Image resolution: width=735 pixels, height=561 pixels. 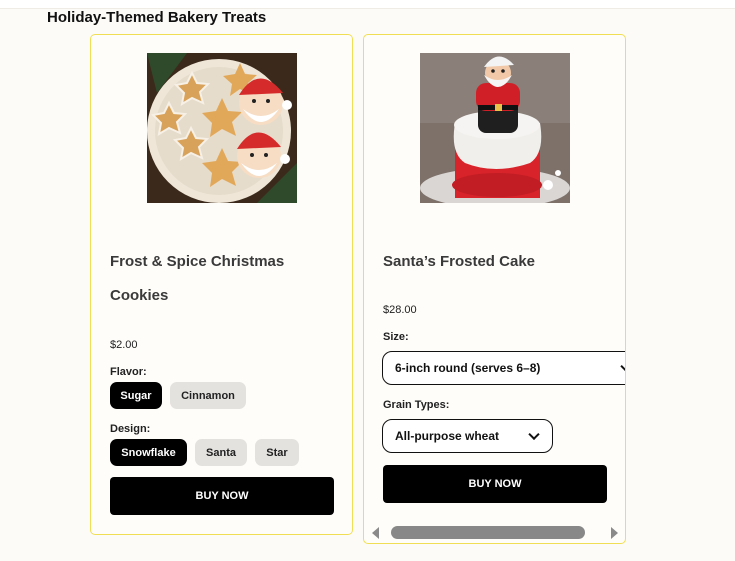 What do you see at coordinates (614, 533) in the screenshot?
I see `arrow-right-icon` at bounding box center [614, 533].